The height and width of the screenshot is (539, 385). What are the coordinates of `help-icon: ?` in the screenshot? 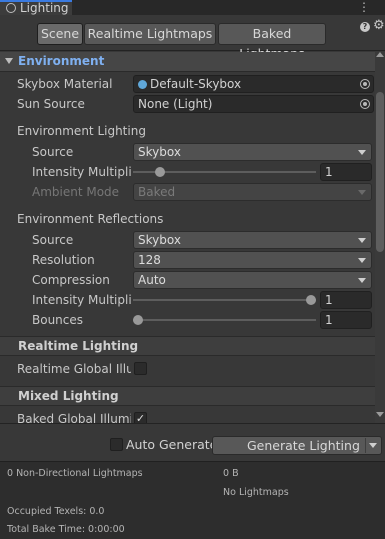 It's located at (365, 27).